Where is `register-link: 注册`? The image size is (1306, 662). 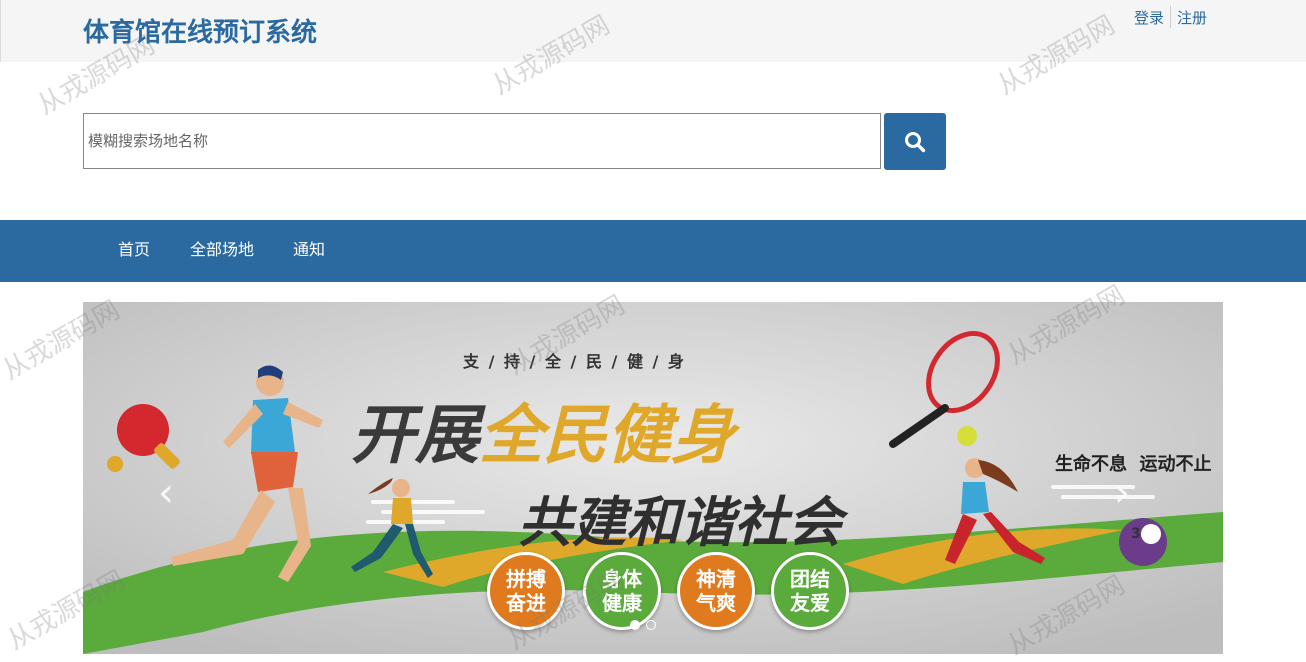 register-link: 注册 is located at coordinates (1192, 17).